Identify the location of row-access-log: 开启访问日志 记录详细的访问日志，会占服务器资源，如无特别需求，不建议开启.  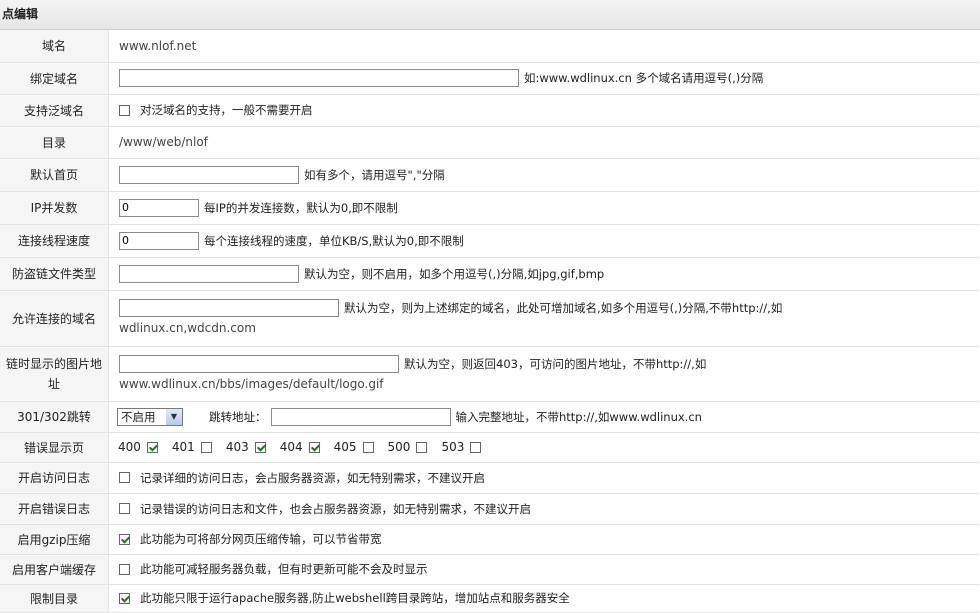
(489, 478).